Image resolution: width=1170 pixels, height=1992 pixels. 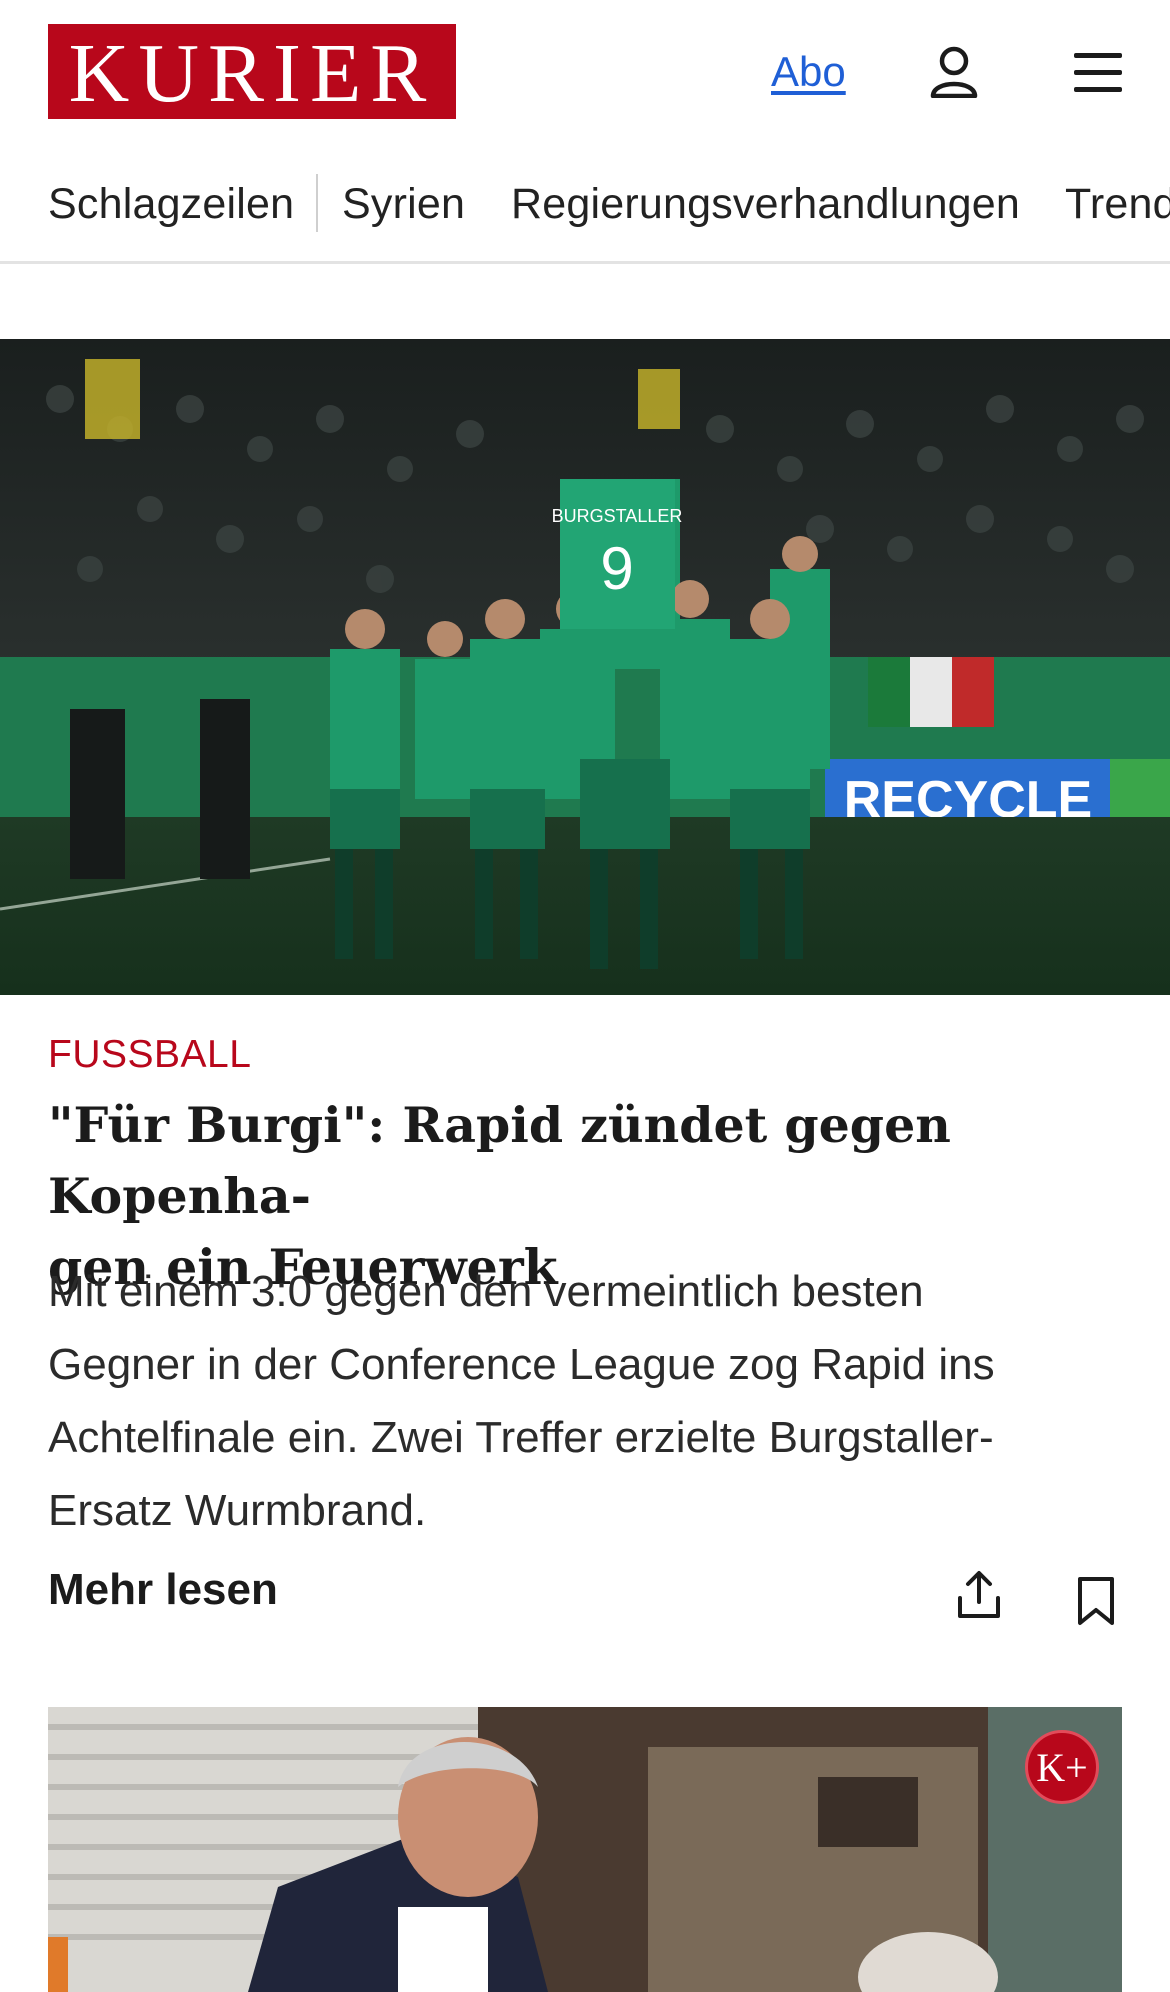 What do you see at coordinates (163, 1590) in the screenshot?
I see `read-more-link: Mehr lesen` at bounding box center [163, 1590].